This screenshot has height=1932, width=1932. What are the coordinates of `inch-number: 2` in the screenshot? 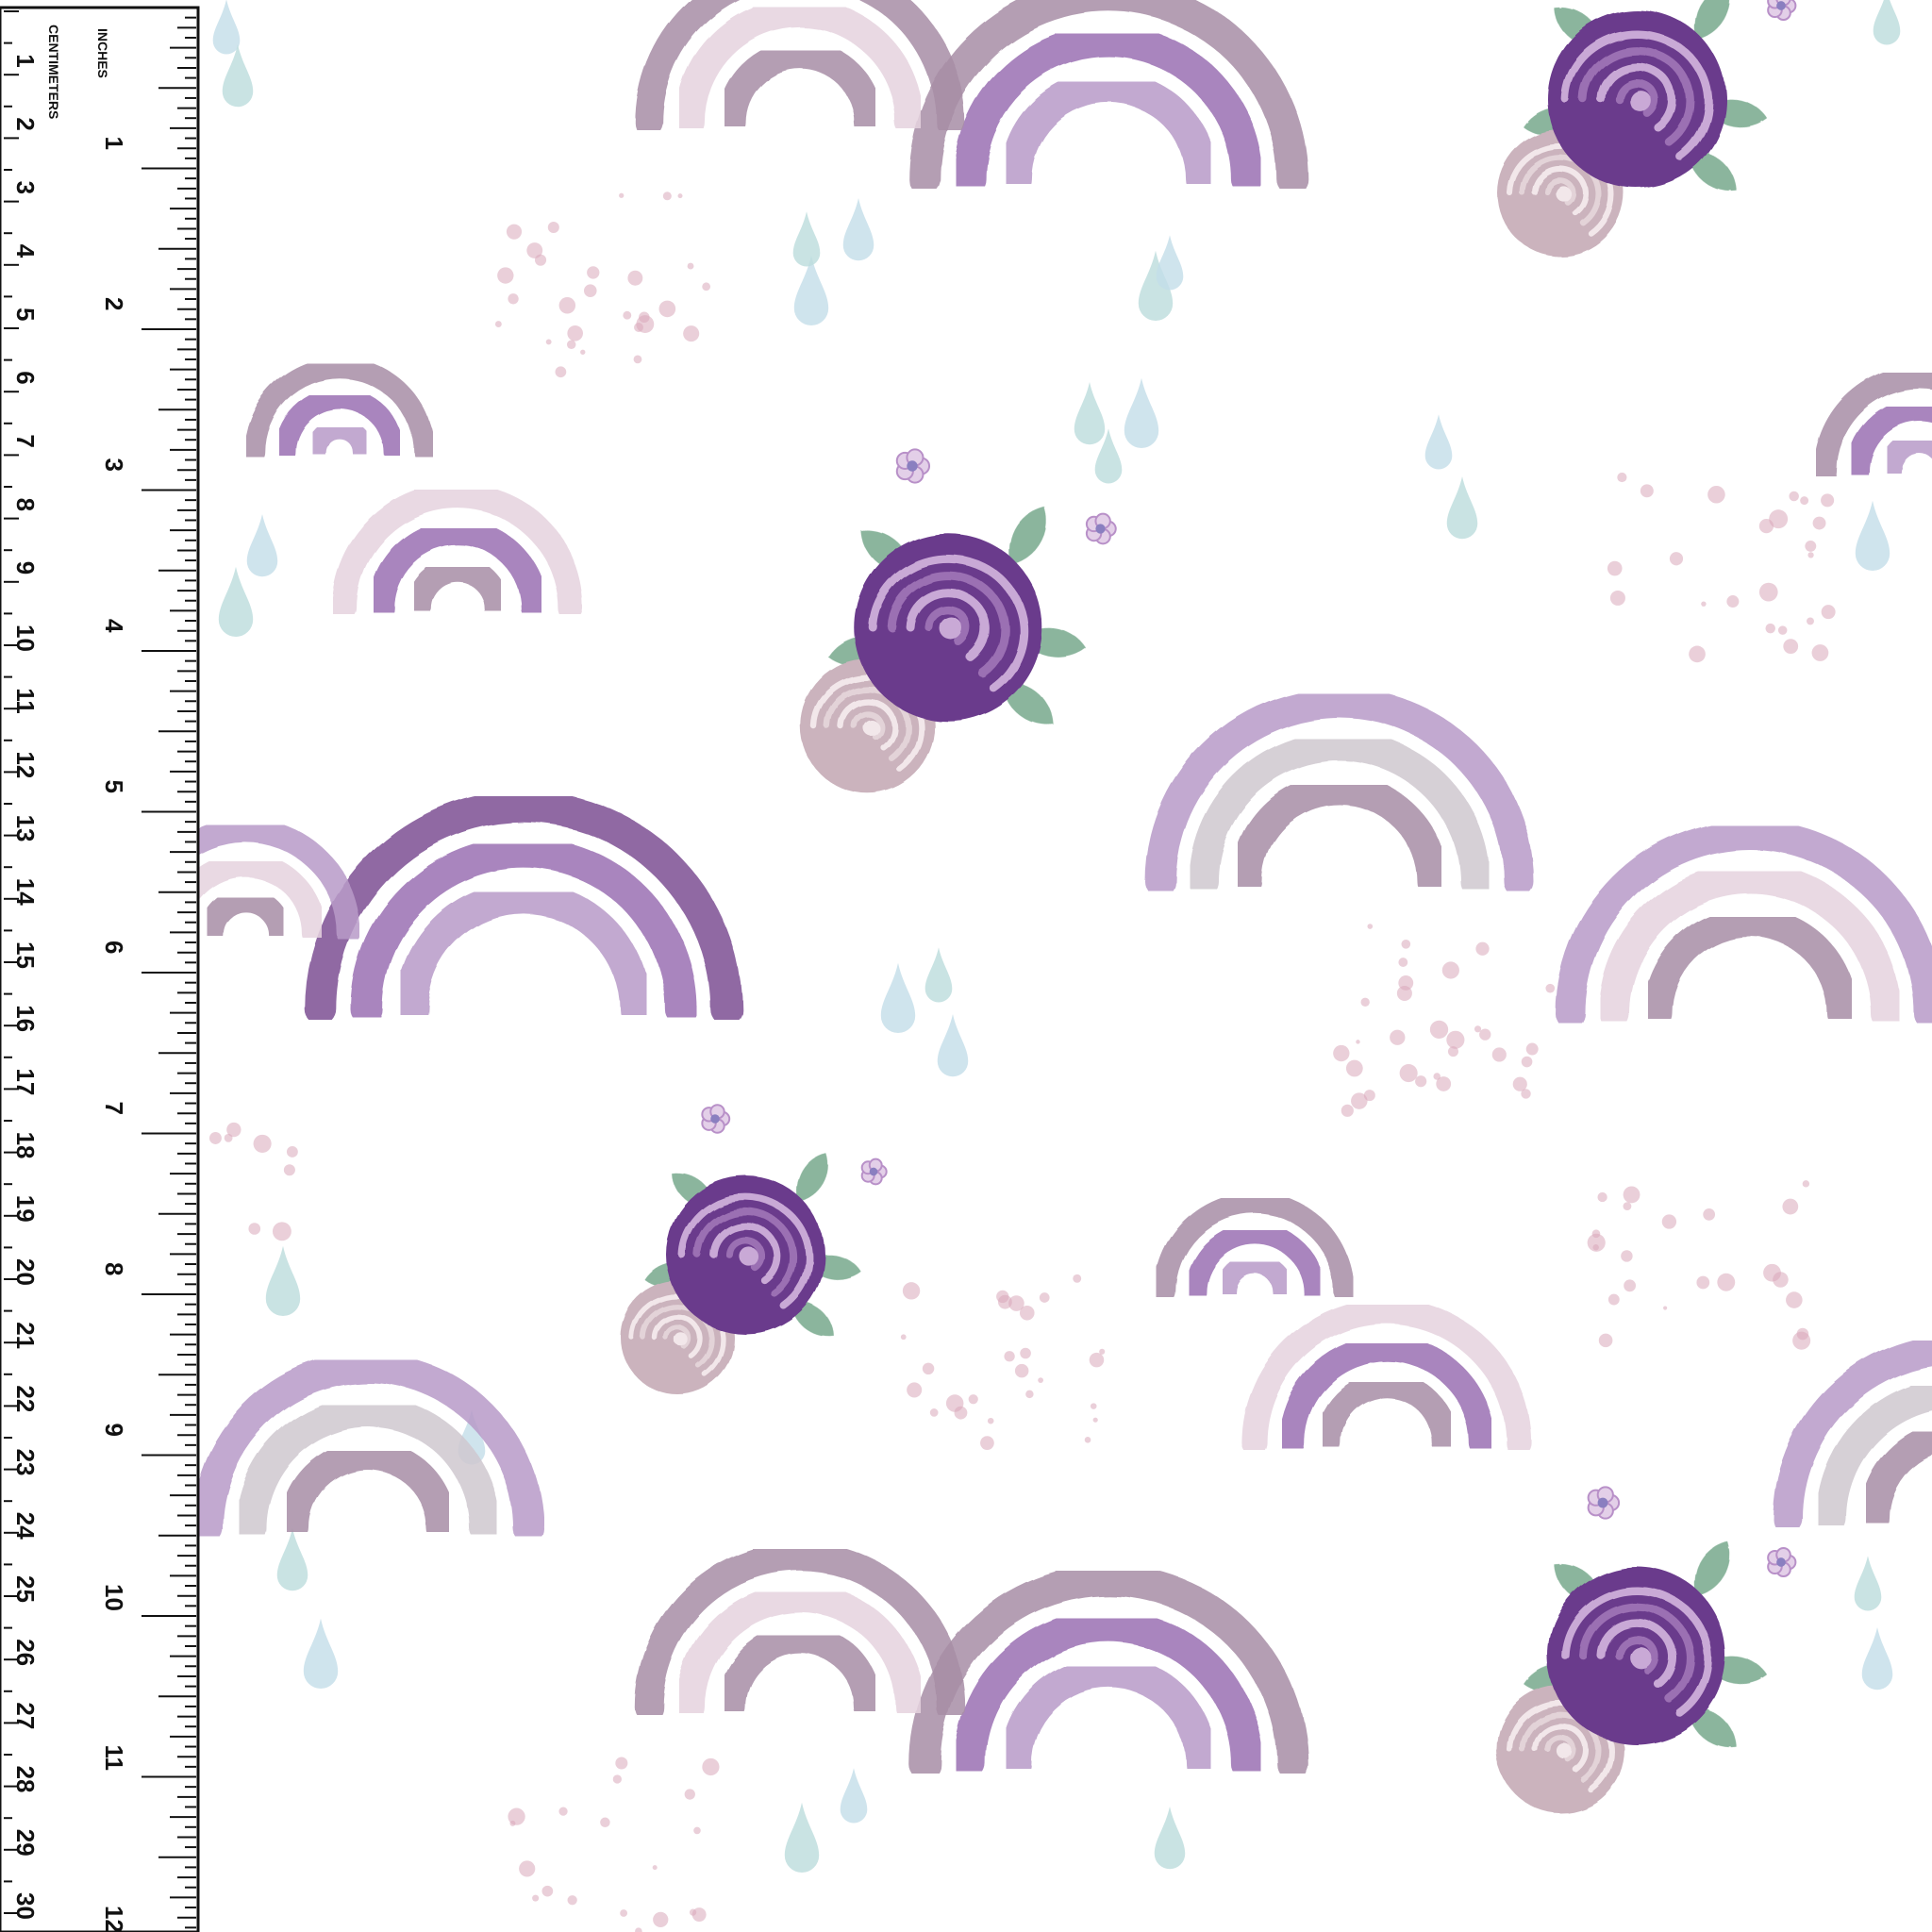 It's located at (114, 304).